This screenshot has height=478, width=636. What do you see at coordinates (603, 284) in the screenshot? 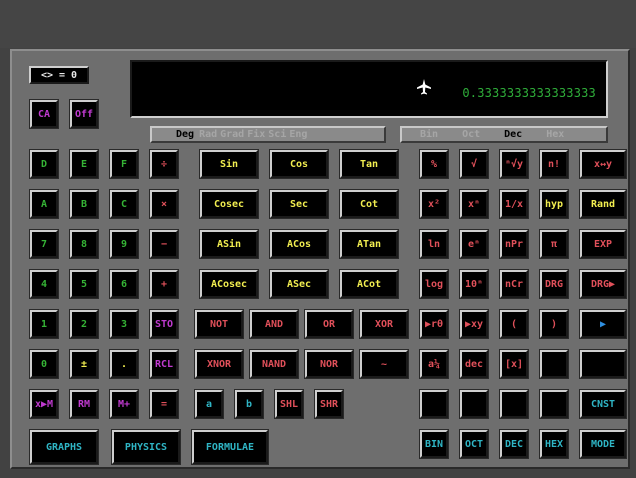
I see `key-drg-convert: DRG▶` at bounding box center [603, 284].